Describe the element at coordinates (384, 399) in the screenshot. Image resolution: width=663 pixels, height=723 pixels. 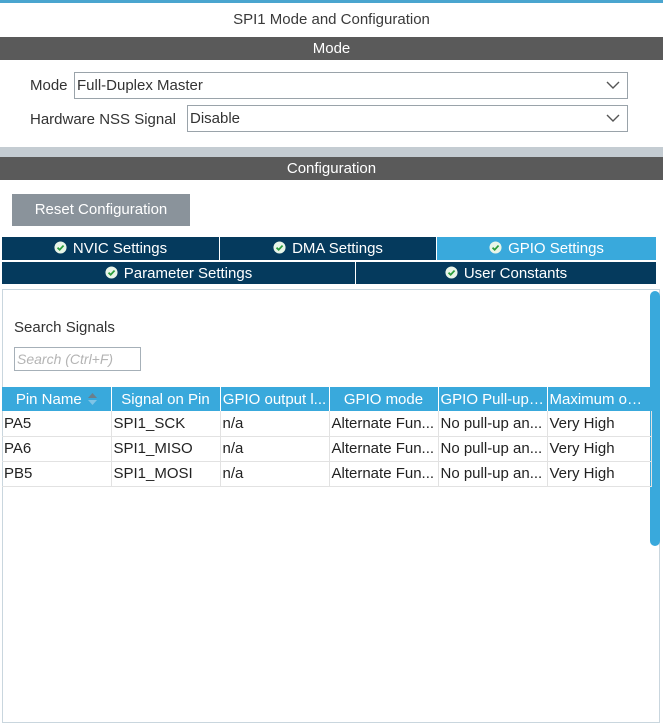
I see `column-header-gpio-mode: GPIO mode` at that location.